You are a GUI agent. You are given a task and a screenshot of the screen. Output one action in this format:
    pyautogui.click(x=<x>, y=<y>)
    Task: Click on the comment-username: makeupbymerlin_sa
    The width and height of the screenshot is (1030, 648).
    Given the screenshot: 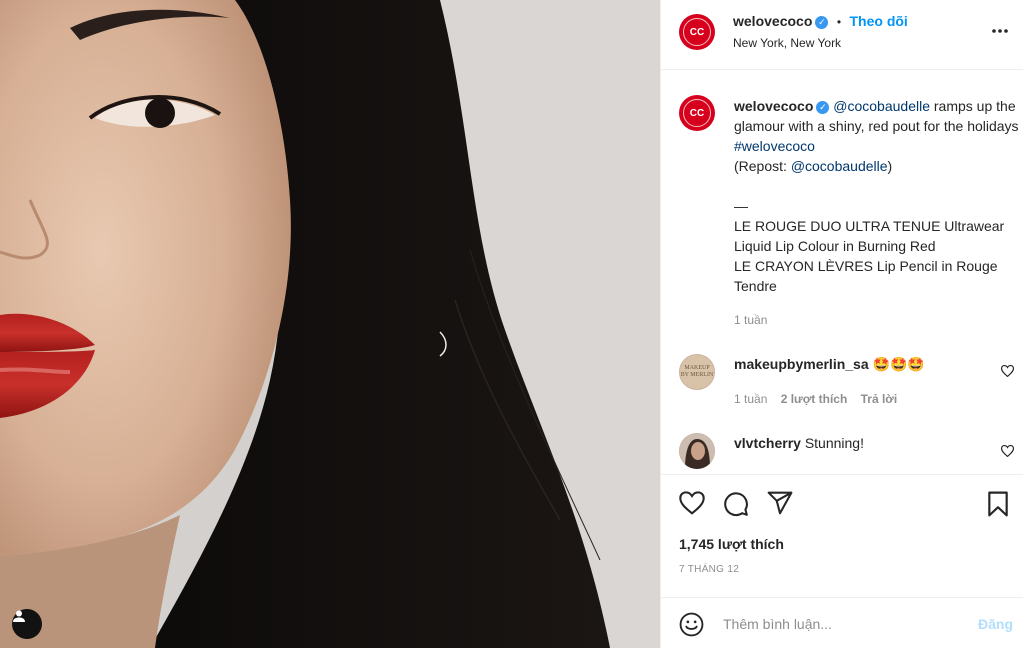 What is the action you would take?
    pyautogui.click(x=801, y=364)
    